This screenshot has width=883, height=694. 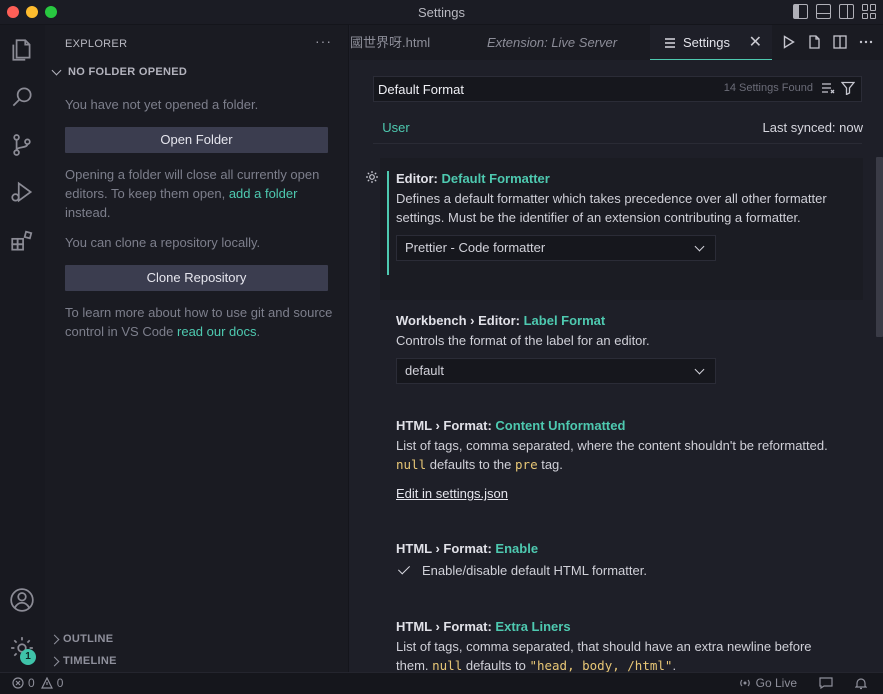 I want to click on problems-status: 0 0, so click(x=37, y=683).